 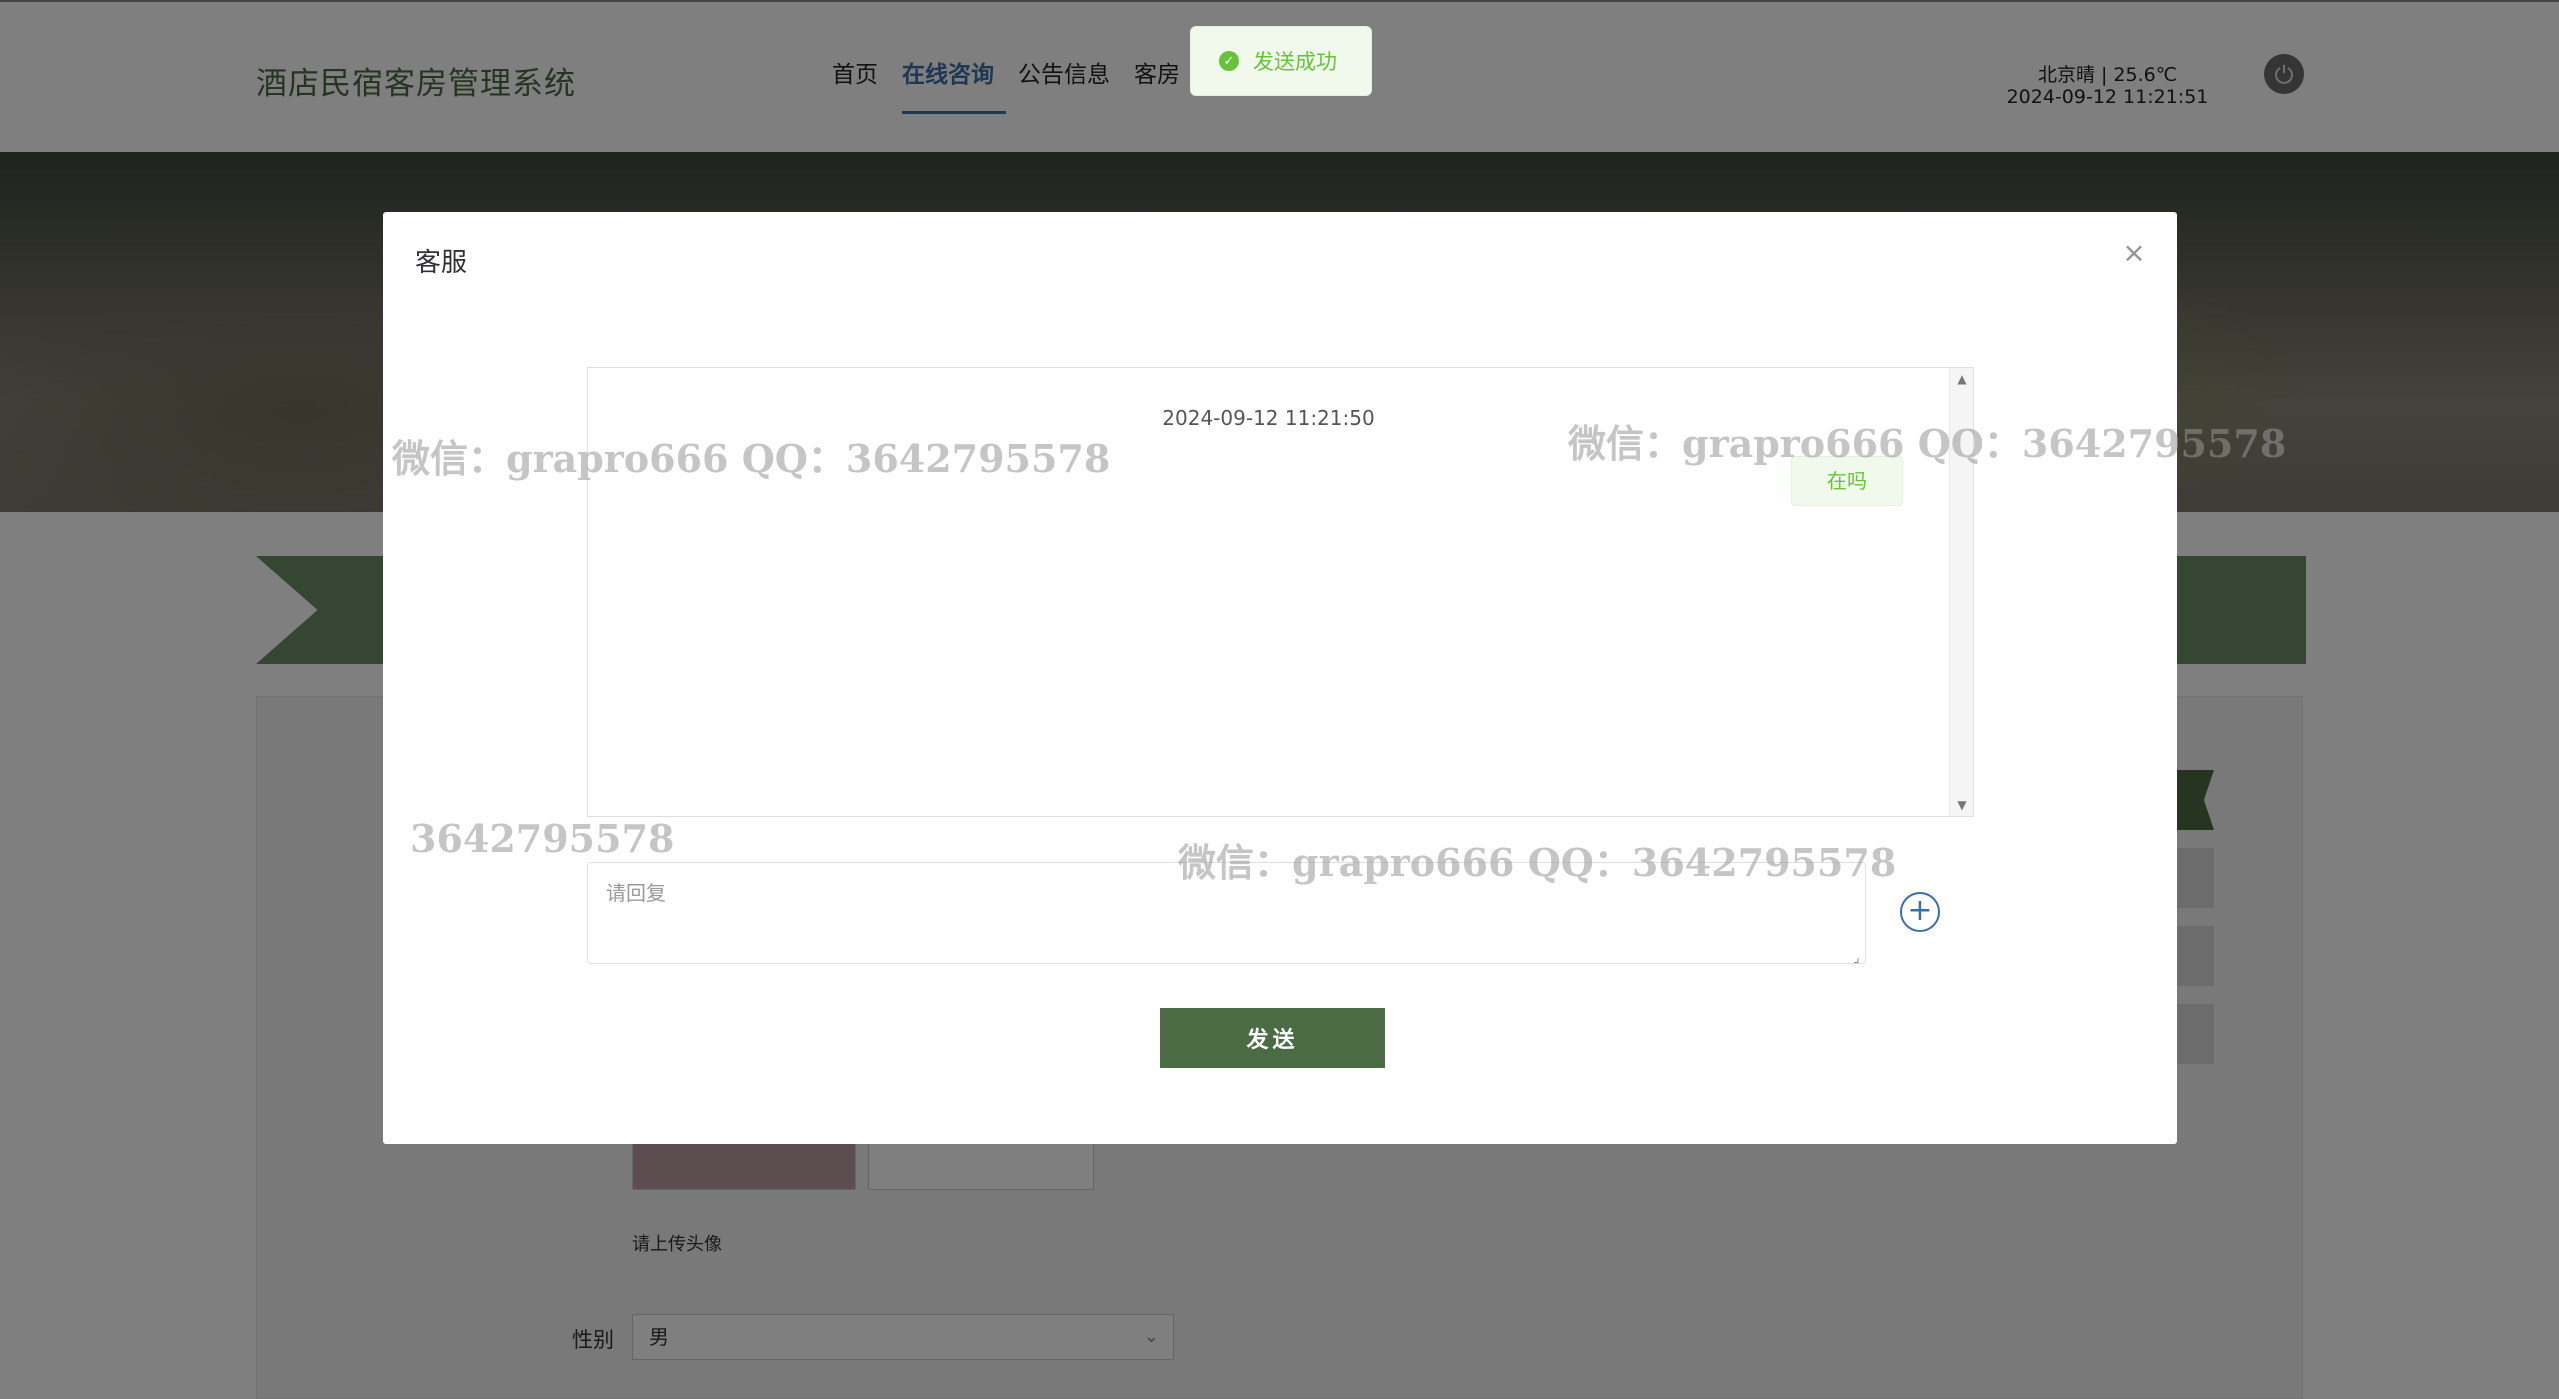 I want to click on scroll-down-icon: ▼, so click(x=1962, y=805).